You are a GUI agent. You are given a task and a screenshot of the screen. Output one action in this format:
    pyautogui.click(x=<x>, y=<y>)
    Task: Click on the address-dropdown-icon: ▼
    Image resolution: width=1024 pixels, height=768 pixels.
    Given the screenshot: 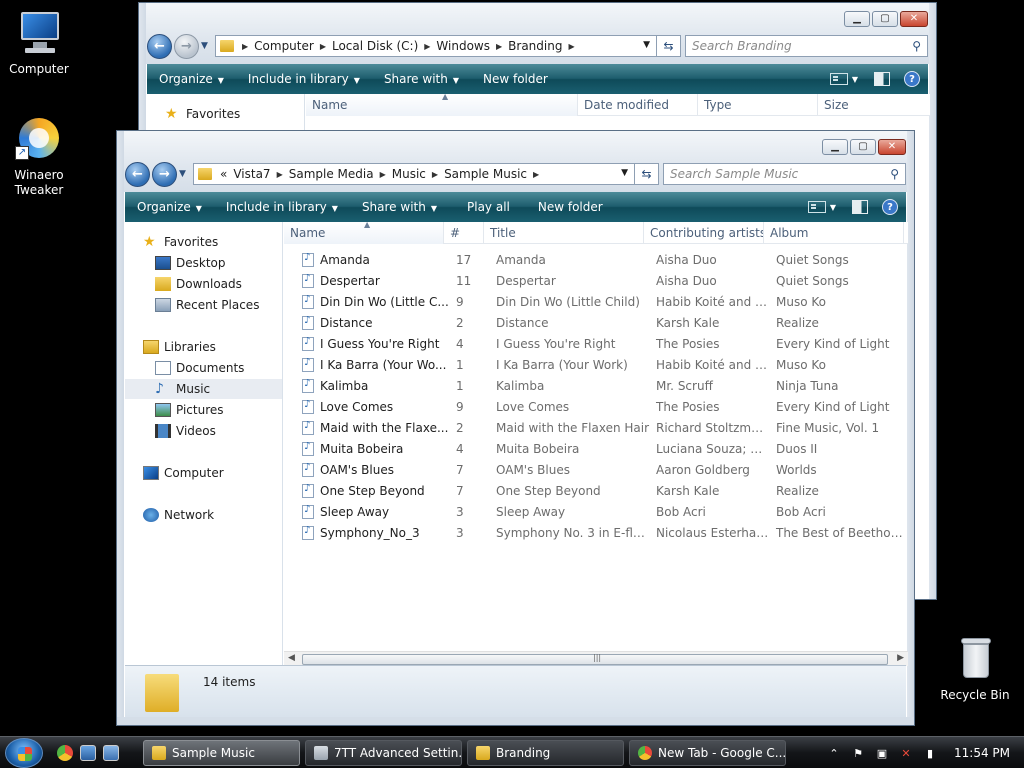 What is the action you would take?
    pyautogui.click(x=646, y=45)
    